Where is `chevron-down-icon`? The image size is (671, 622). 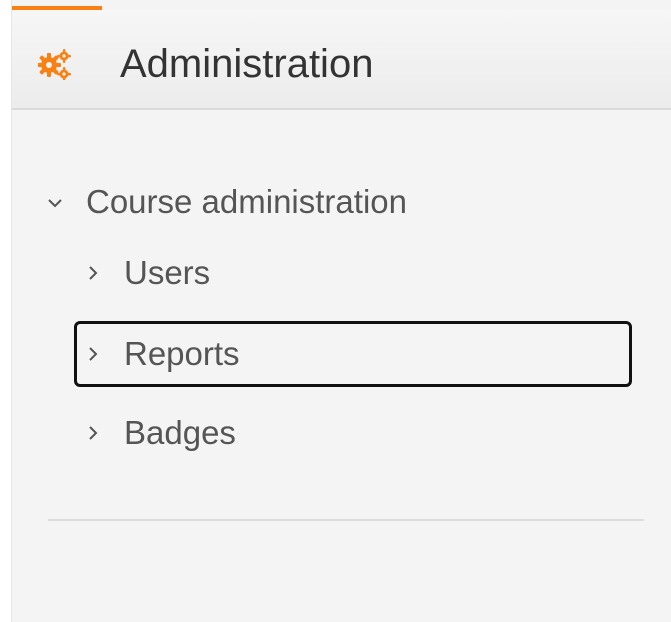
chevron-down-icon is located at coordinates (55, 203).